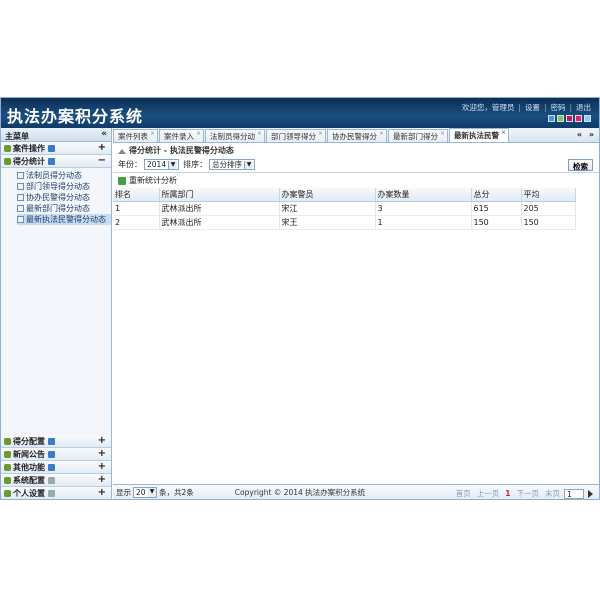 Image resolution: width=600 pixels, height=600 pixels. Describe the element at coordinates (136, 208) in the screenshot. I see `table-cell: 1` at that location.